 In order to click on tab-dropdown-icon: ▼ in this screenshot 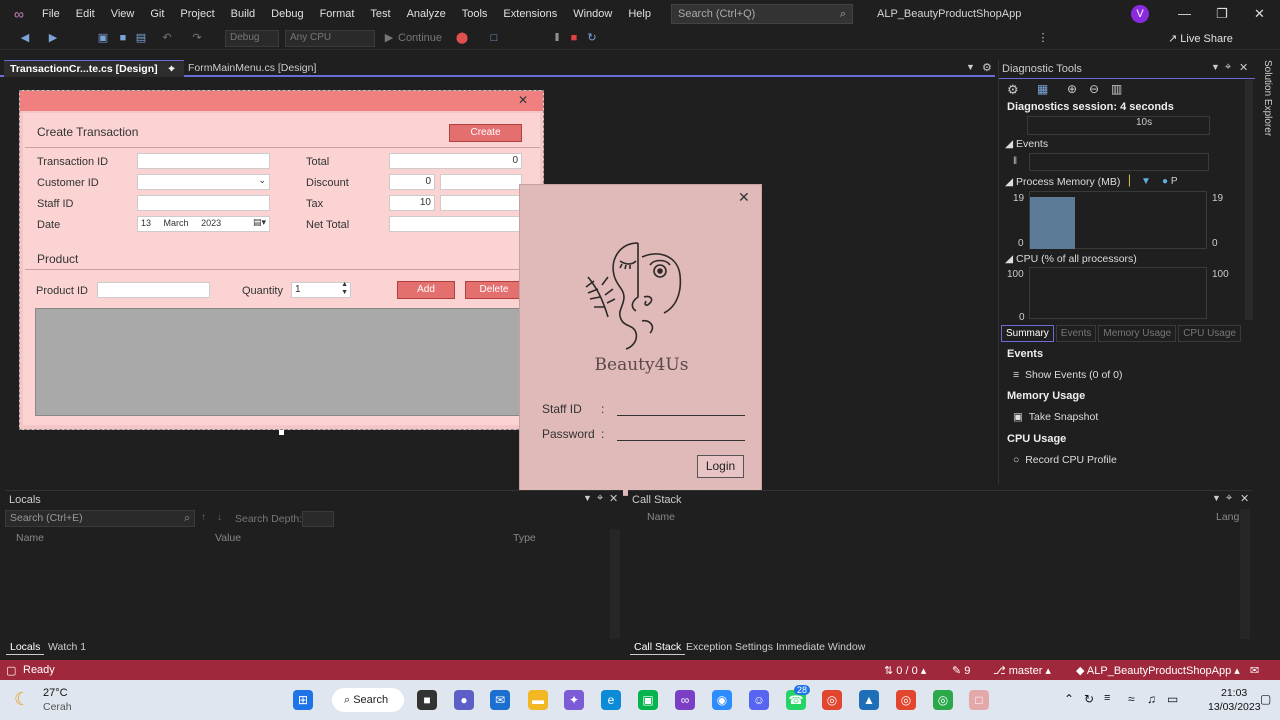, I will do `click(970, 67)`.